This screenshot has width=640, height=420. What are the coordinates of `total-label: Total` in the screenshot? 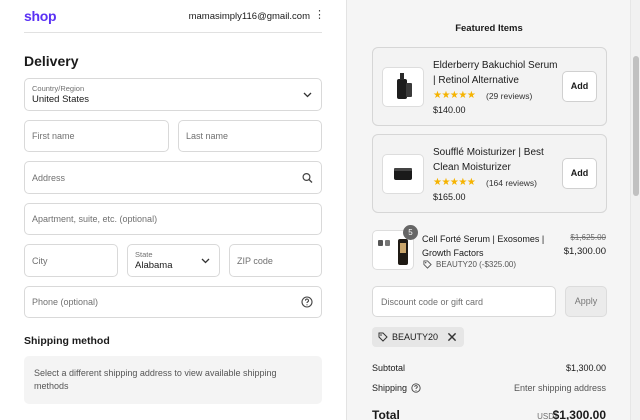 It's located at (386, 414).